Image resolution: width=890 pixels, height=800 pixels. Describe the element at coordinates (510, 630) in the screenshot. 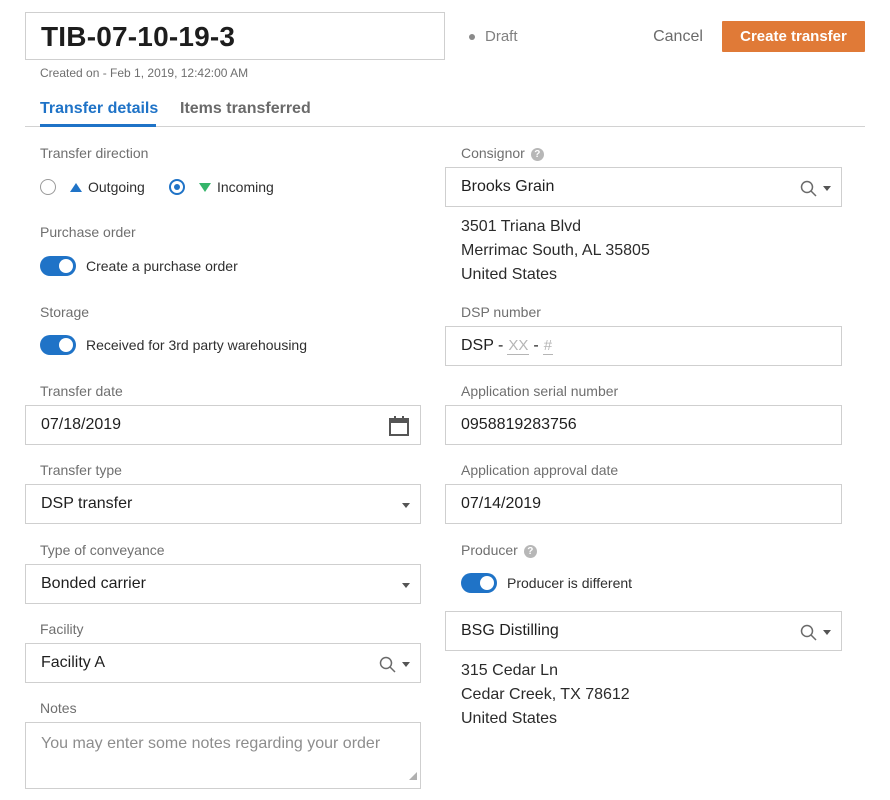

I see `producer-value: BSG Distilling` at that location.